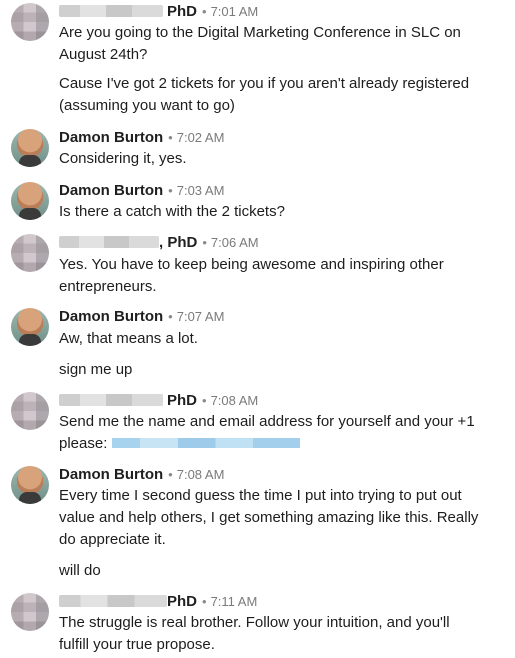  I want to click on message-header: PhD • 7:11 AM, so click(158, 603).